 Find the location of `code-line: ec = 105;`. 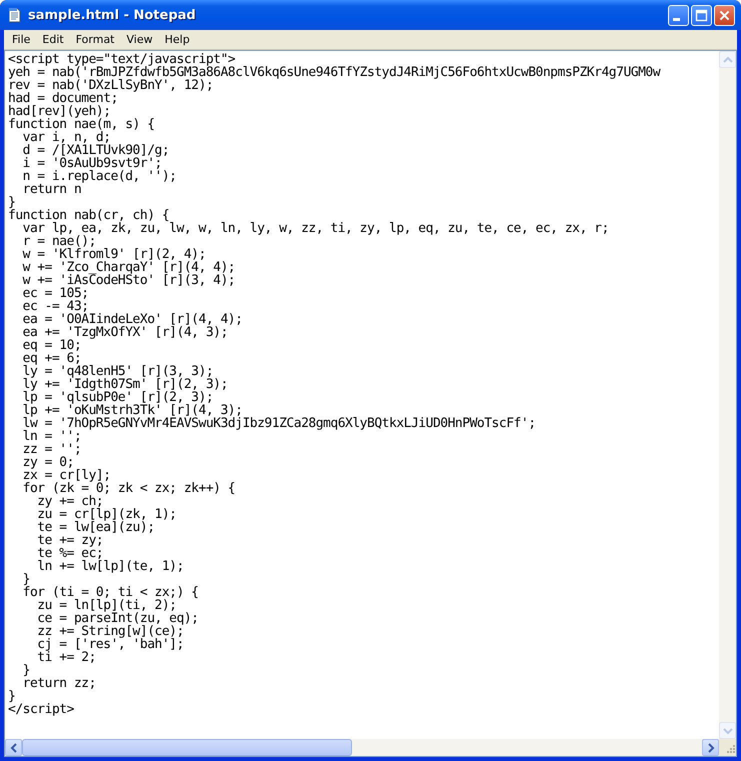

code-line: ec = 105; is located at coordinates (55, 293).